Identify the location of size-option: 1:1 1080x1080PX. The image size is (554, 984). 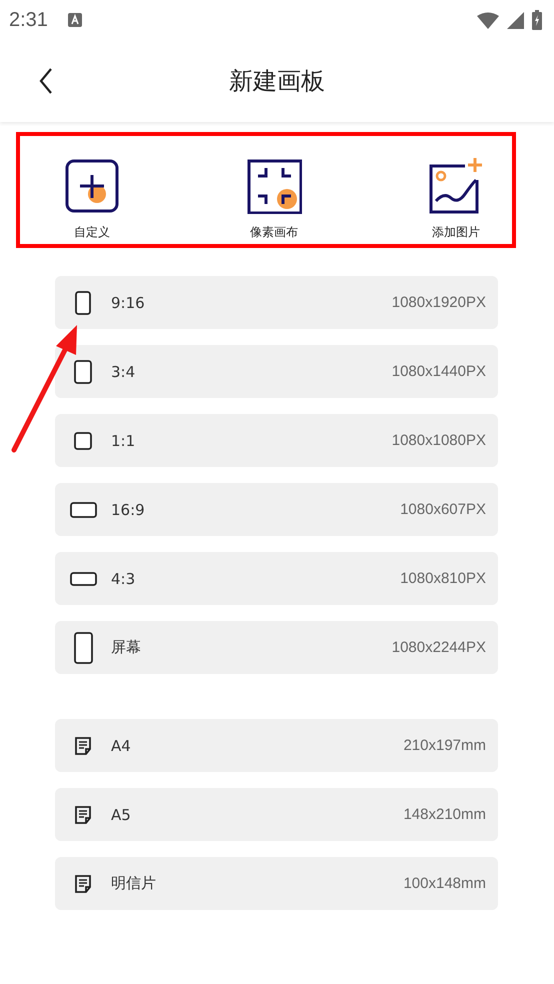
(276, 440).